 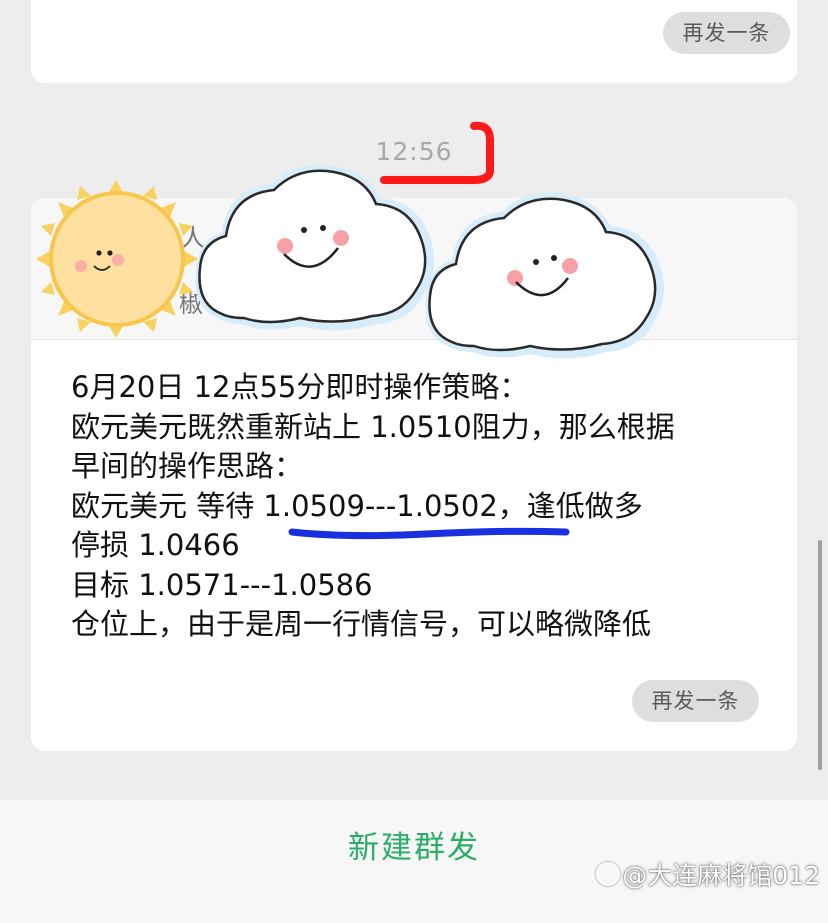 I want to click on message-line: 欧元美元既然重新站上 1.0510阻力，那么根据, so click(x=373, y=426).